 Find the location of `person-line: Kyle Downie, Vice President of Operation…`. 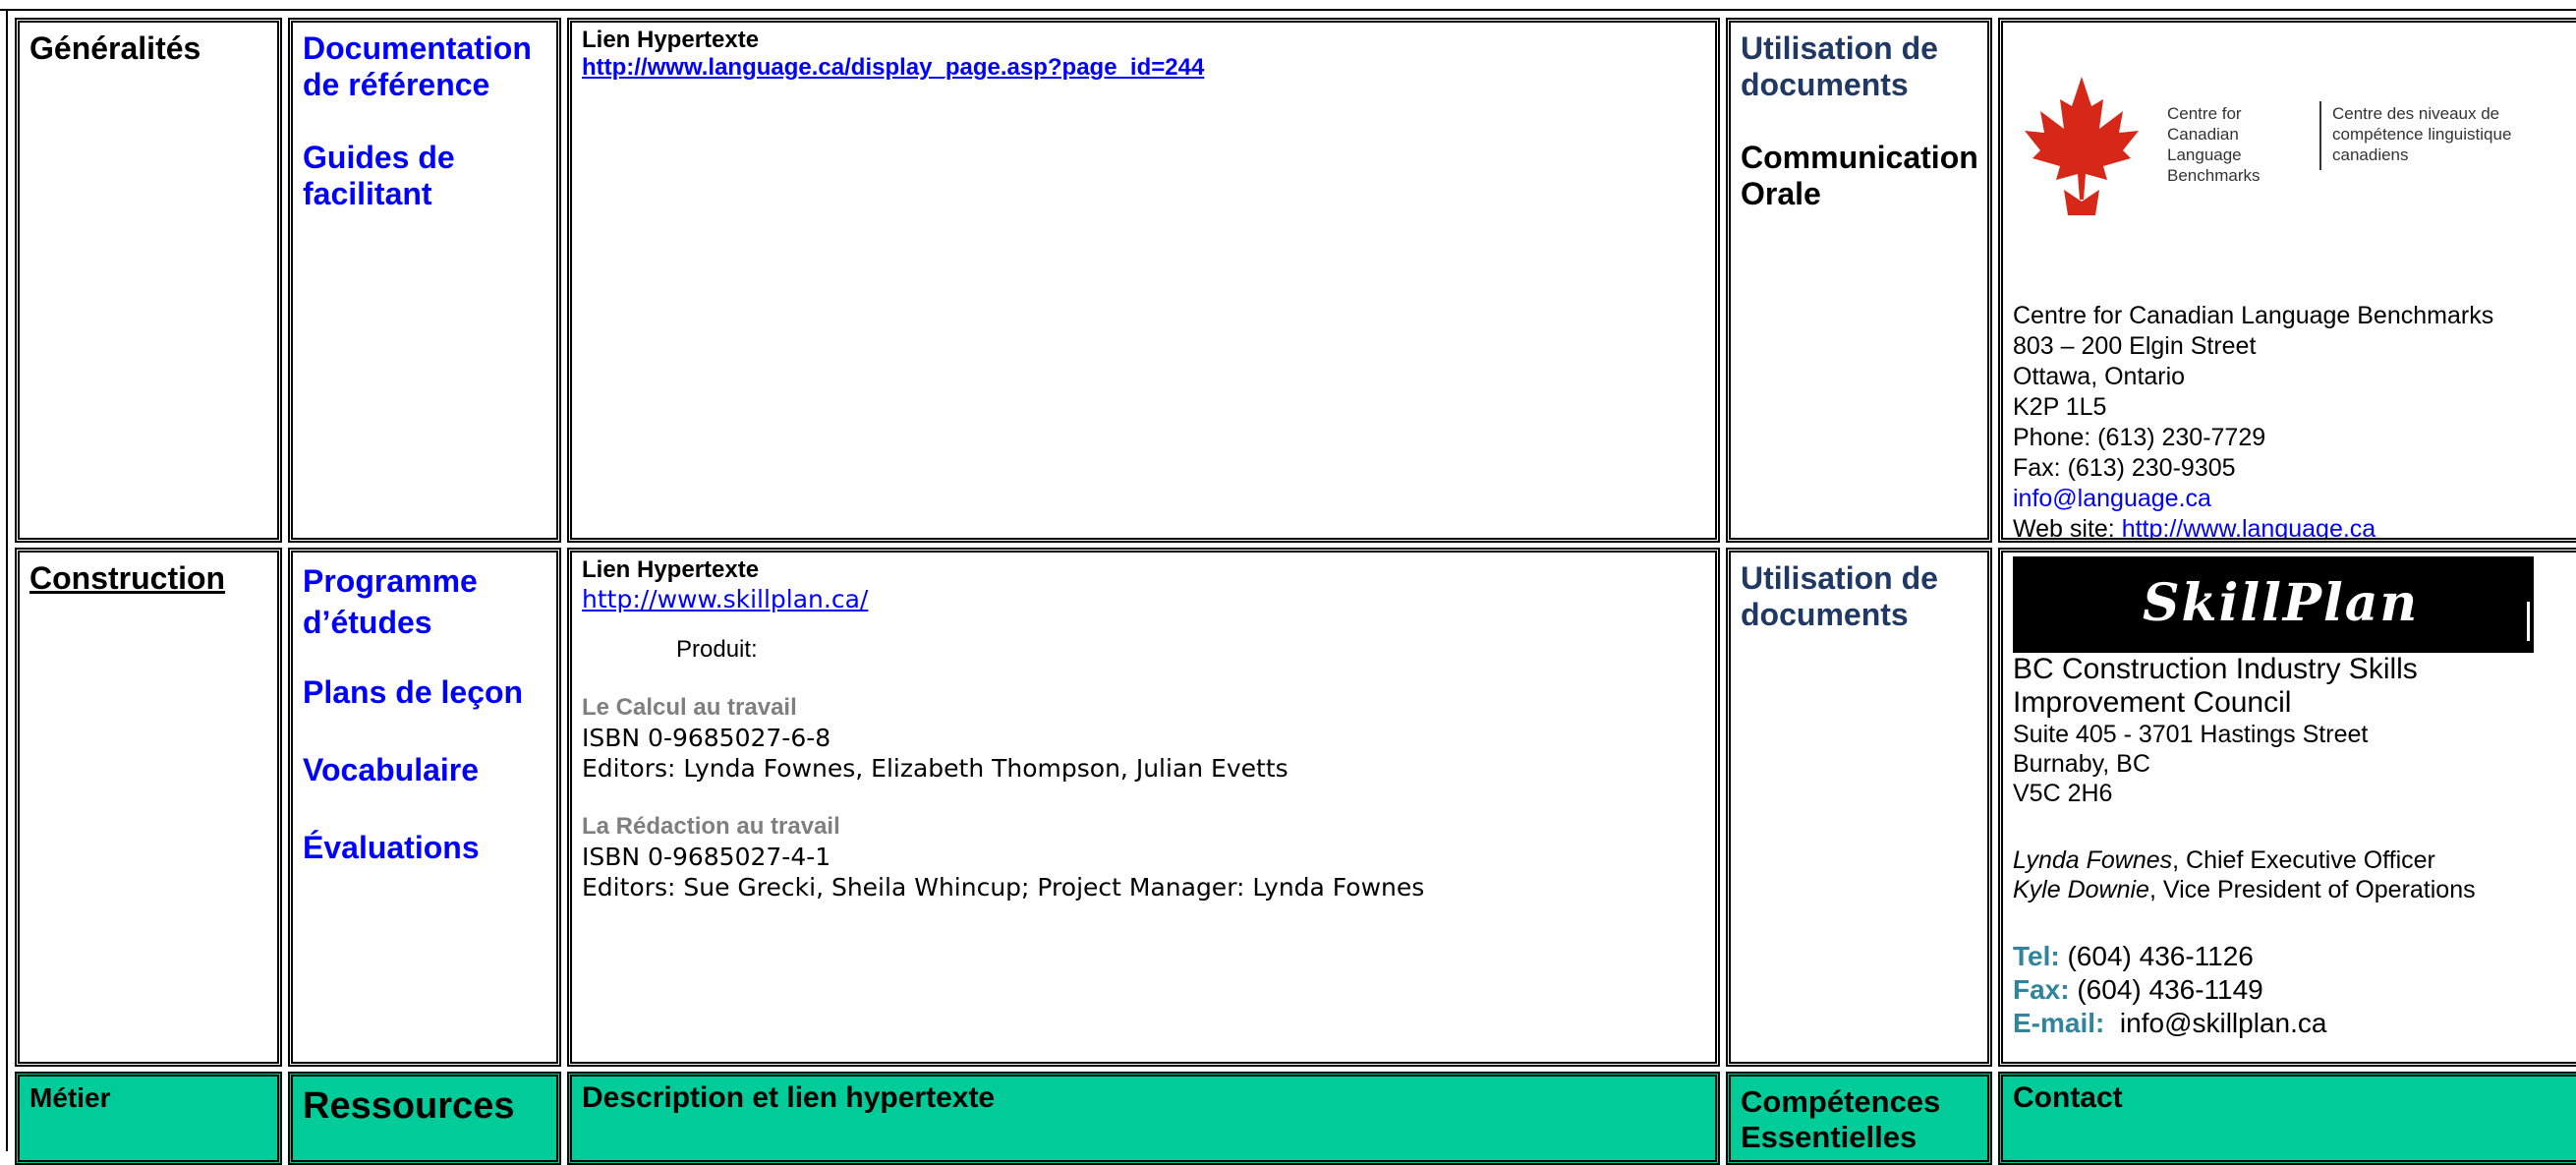

person-line: Kyle Downie, Vice President of Operation… is located at coordinates (2294, 889).